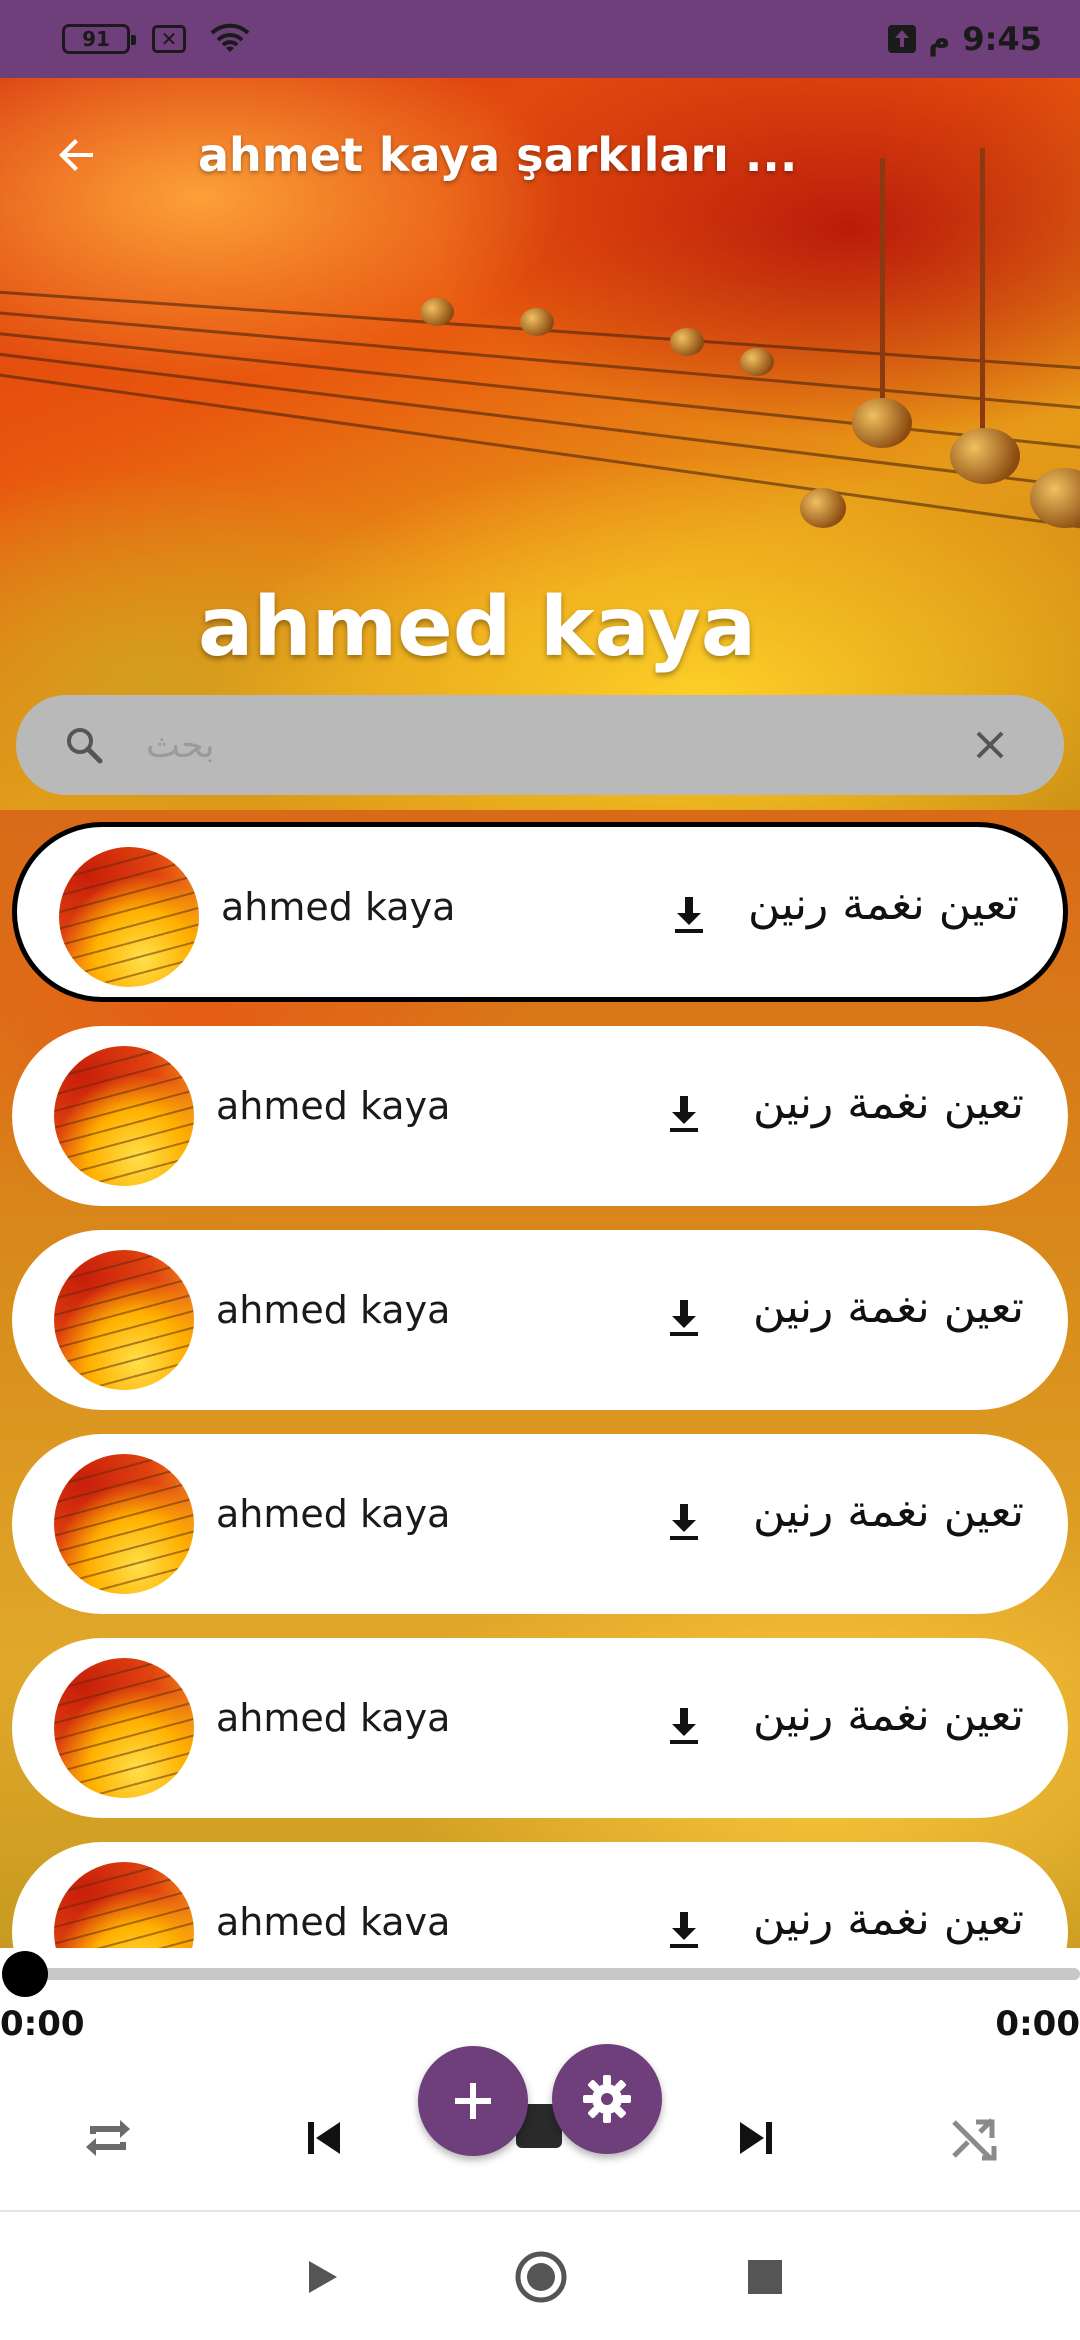 This screenshot has width=1080, height=2340. I want to click on shuffle-button, so click(974, 2138).